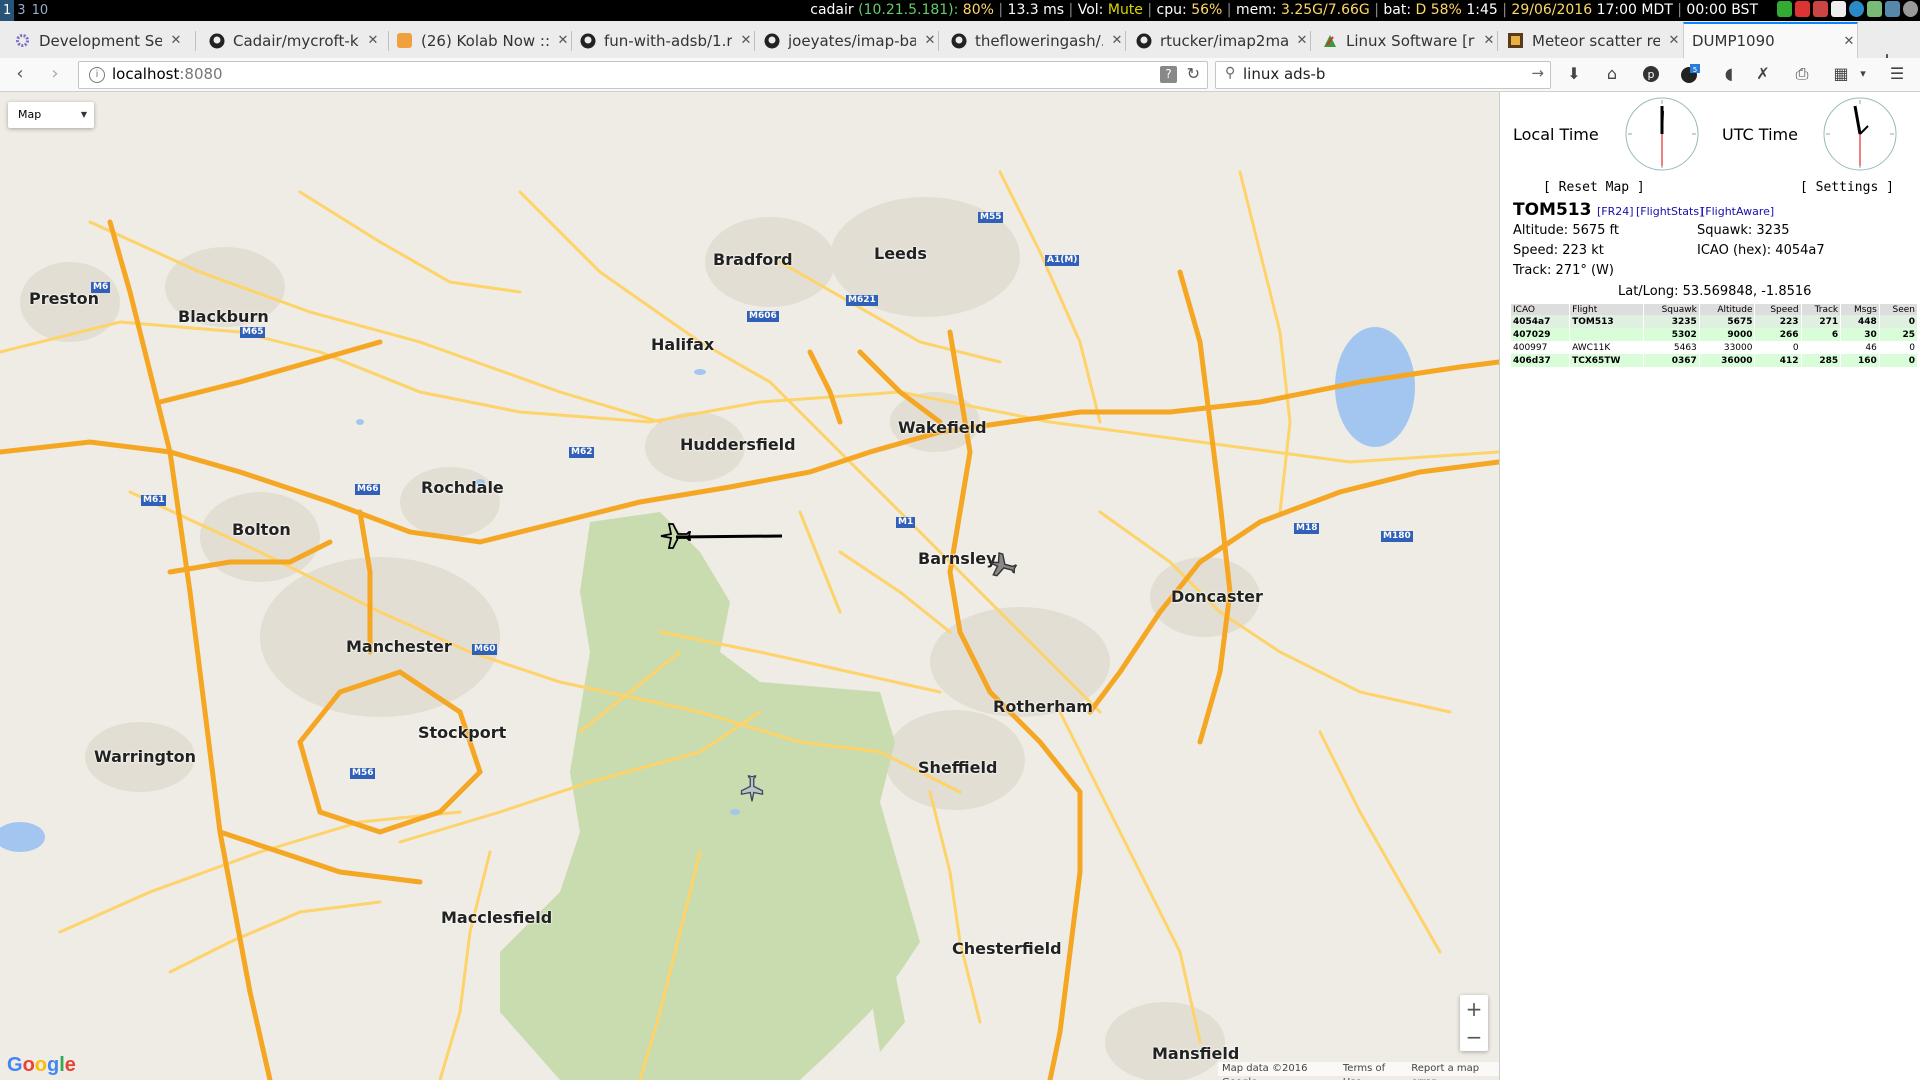 This screenshot has width=1920, height=1080. I want to click on col-header-flight: Flight, so click(1606, 309).